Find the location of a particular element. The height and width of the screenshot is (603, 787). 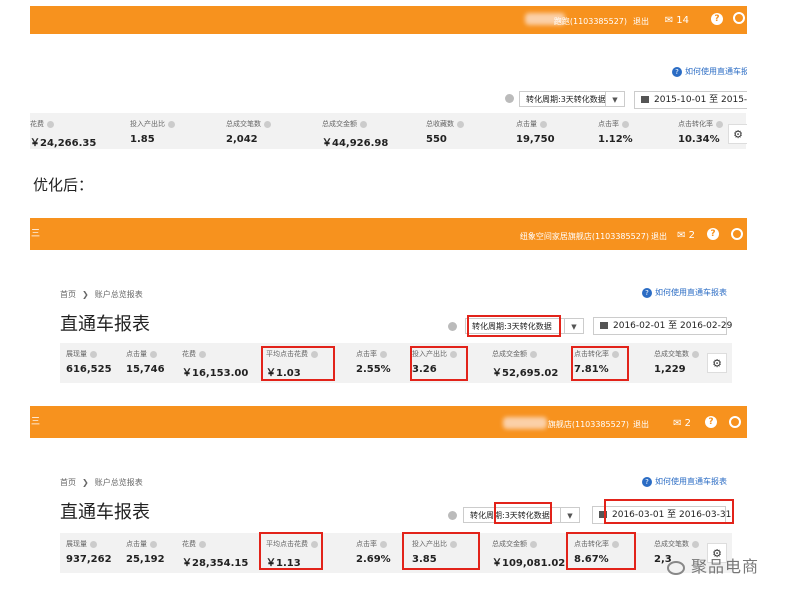

metric-clicks: 点击量 19,750 is located at coordinates (535, 132).